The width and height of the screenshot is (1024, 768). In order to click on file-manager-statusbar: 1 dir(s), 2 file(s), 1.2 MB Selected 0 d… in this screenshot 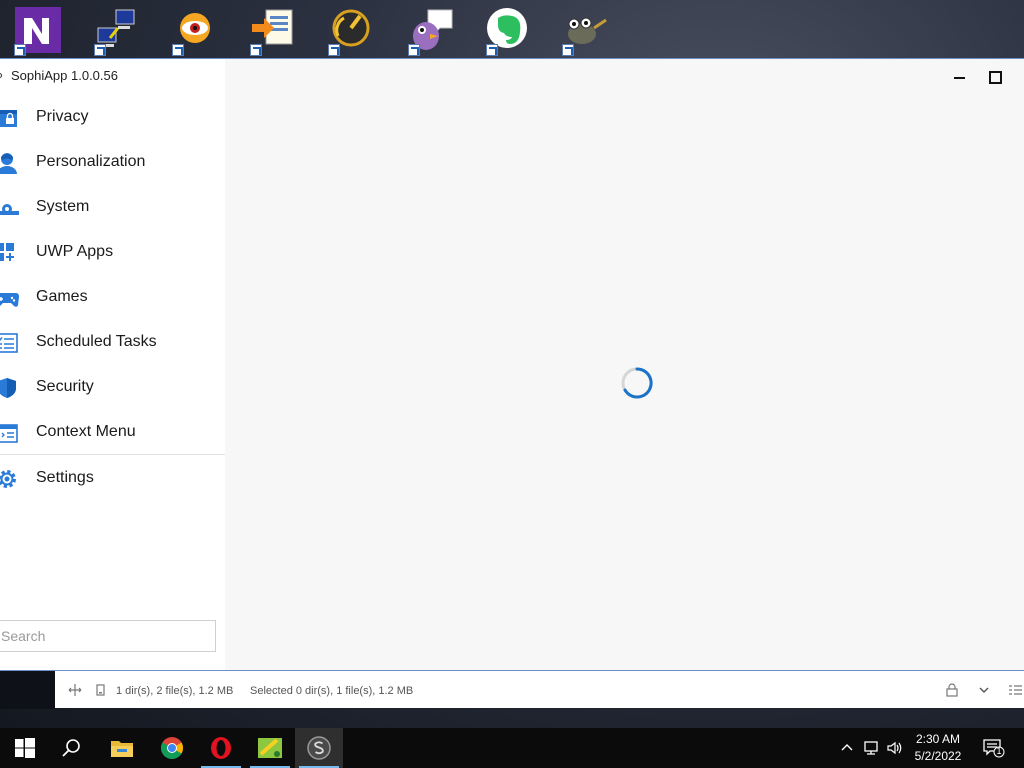, I will do `click(512, 689)`.